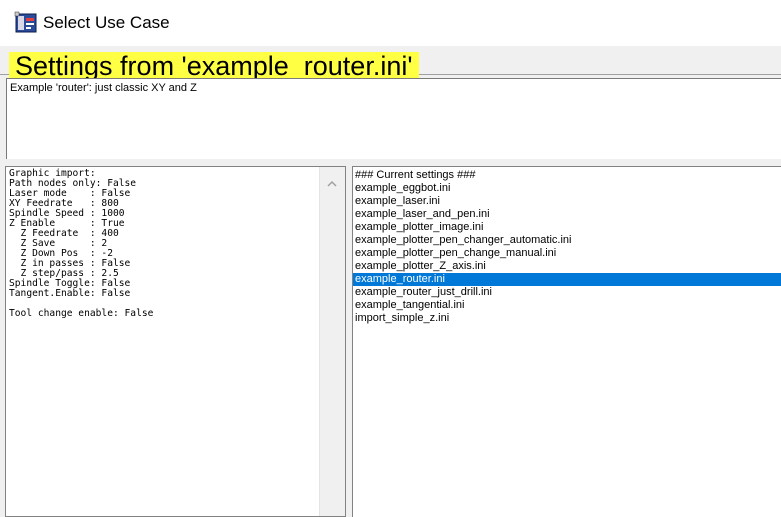 This screenshot has height=517, width=781. What do you see at coordinates (567, 318) in the screenshot?
I see `use-case-item: import_simple_z.ini` at bounding box center [567, 318].